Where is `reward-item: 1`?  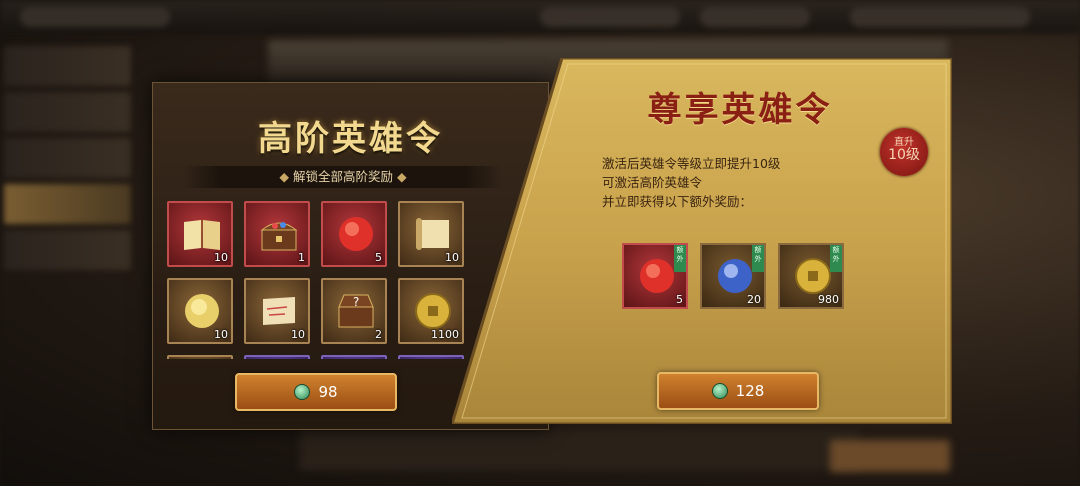 reward-item: 1 is located at coordinates (277, 234).